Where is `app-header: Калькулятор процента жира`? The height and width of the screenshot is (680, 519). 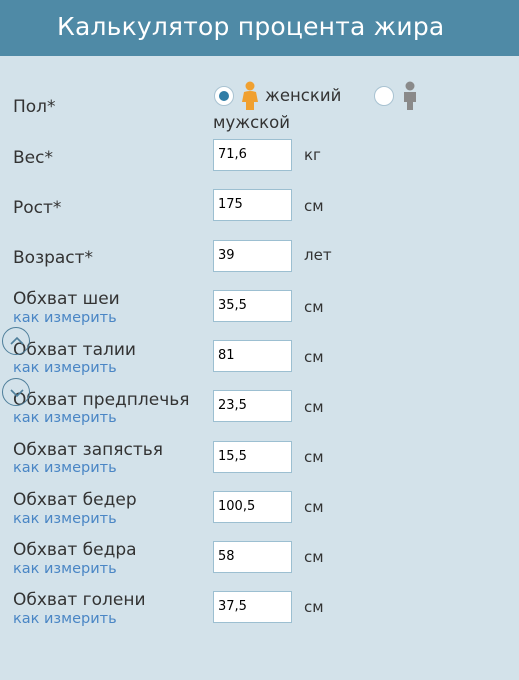
app-header: Калькулятор процента жира is located at coordinates (259, 28).